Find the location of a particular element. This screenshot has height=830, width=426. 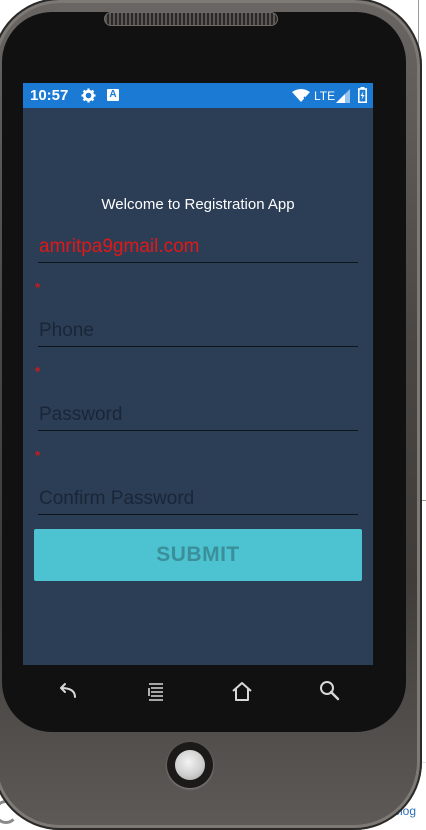

phone-placeholder: Phone is located at coordinates (66, 330).